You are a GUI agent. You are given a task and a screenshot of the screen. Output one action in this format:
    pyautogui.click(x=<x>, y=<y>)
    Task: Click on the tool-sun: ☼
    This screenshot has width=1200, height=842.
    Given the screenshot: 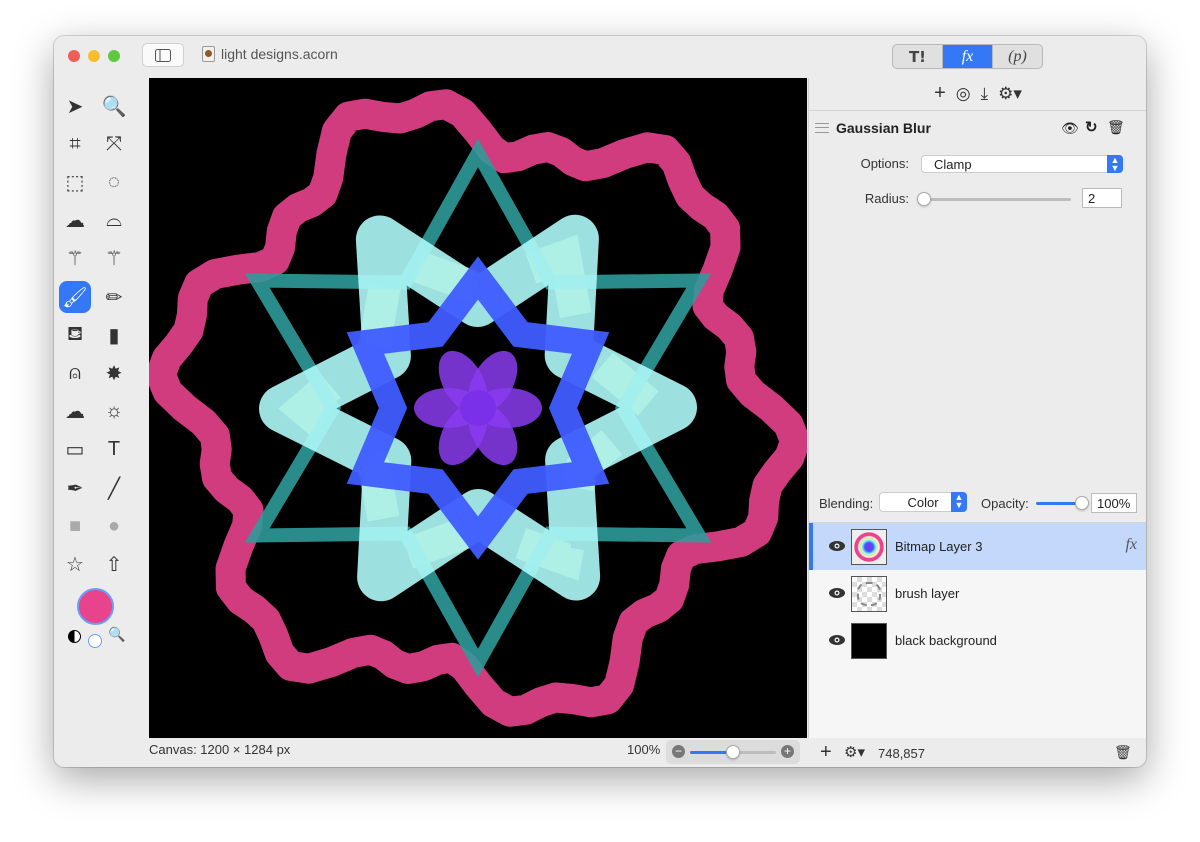 What is the action you would take?
    pyautogui.click(x=114, y=412)
    